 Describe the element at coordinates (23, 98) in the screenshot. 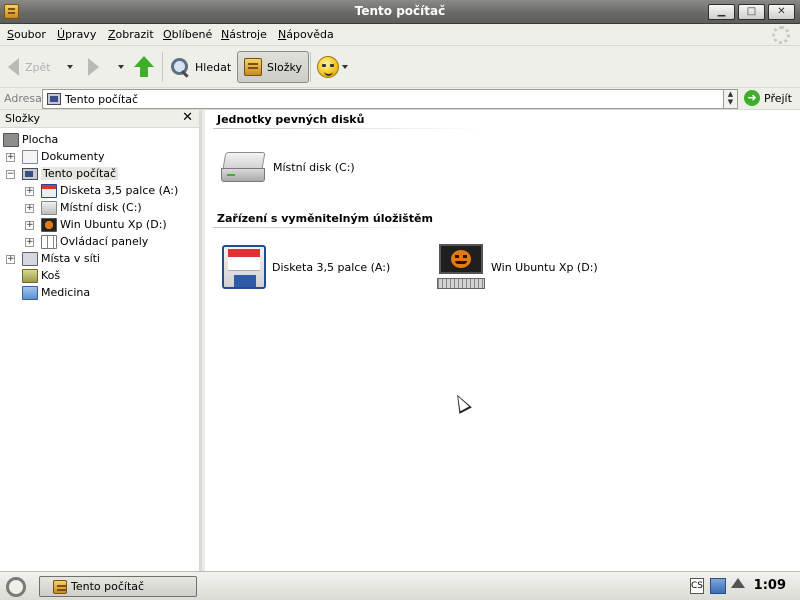

I see `address-label: Adresa` at that location.